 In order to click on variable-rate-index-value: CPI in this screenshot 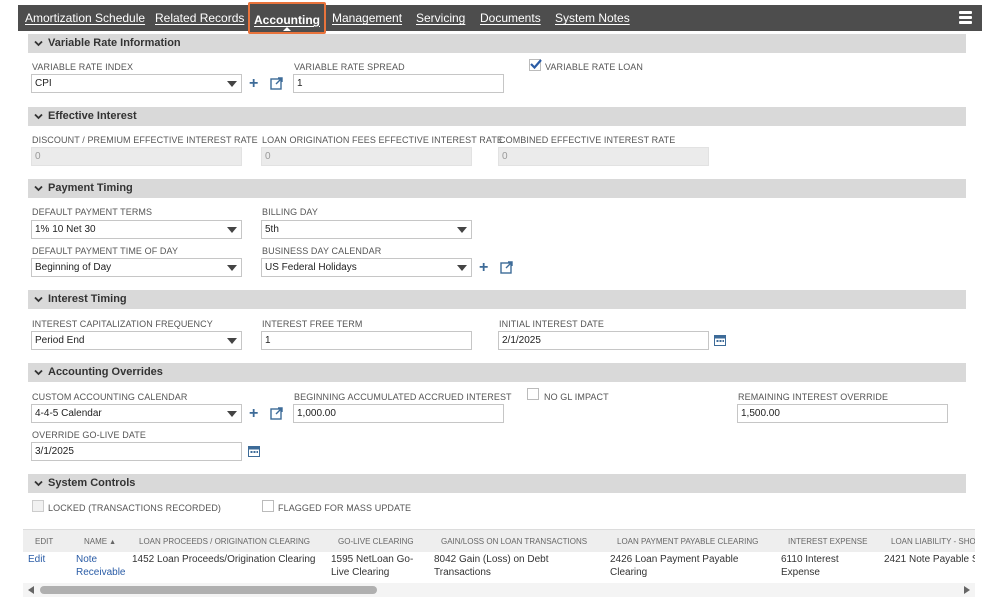, I will do `click(43, 83)`.